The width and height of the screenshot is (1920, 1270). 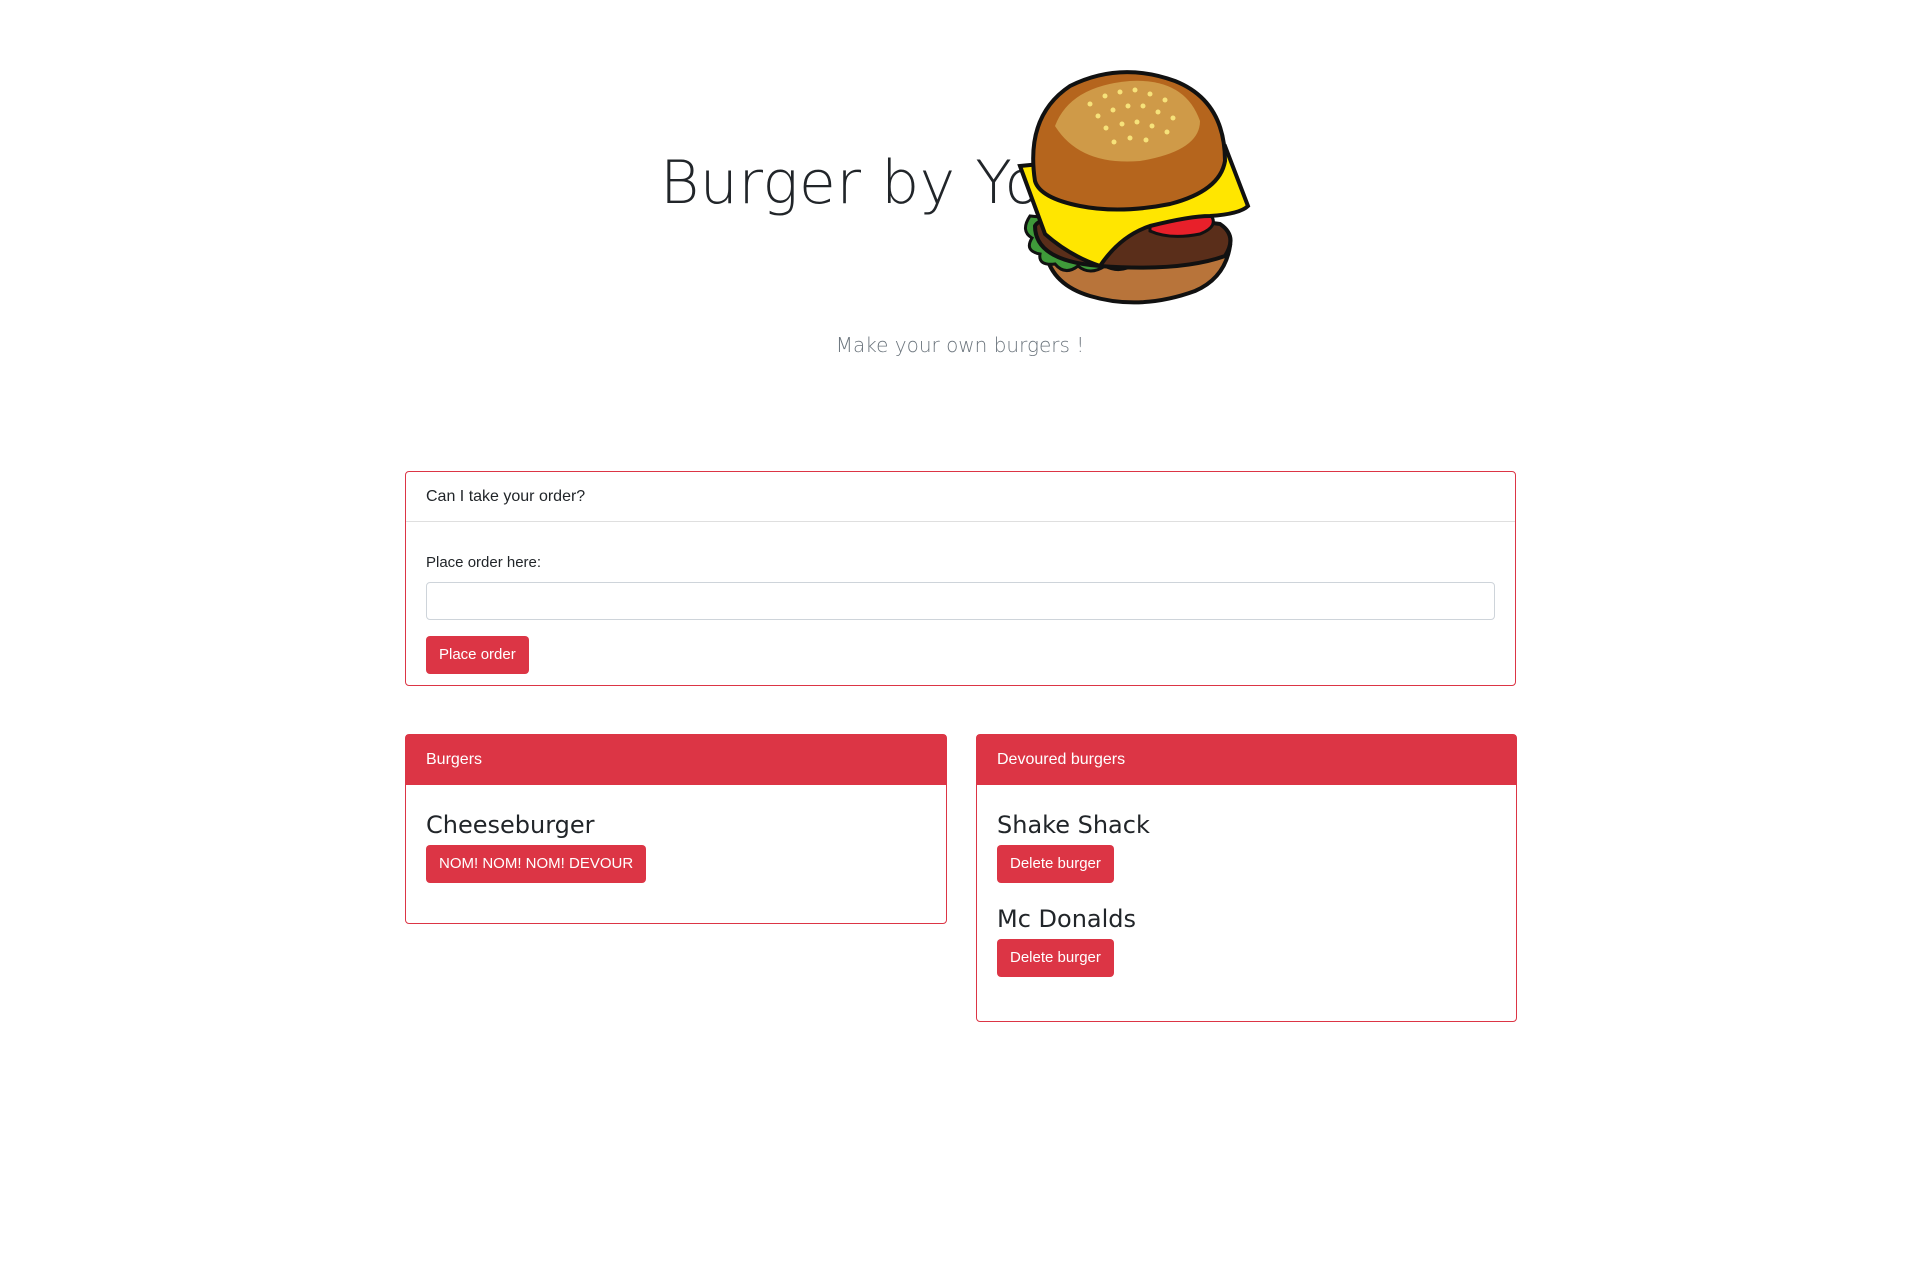 I want to click on list-item: Shake Shack Delete burger, so click(x=1246, y=847).